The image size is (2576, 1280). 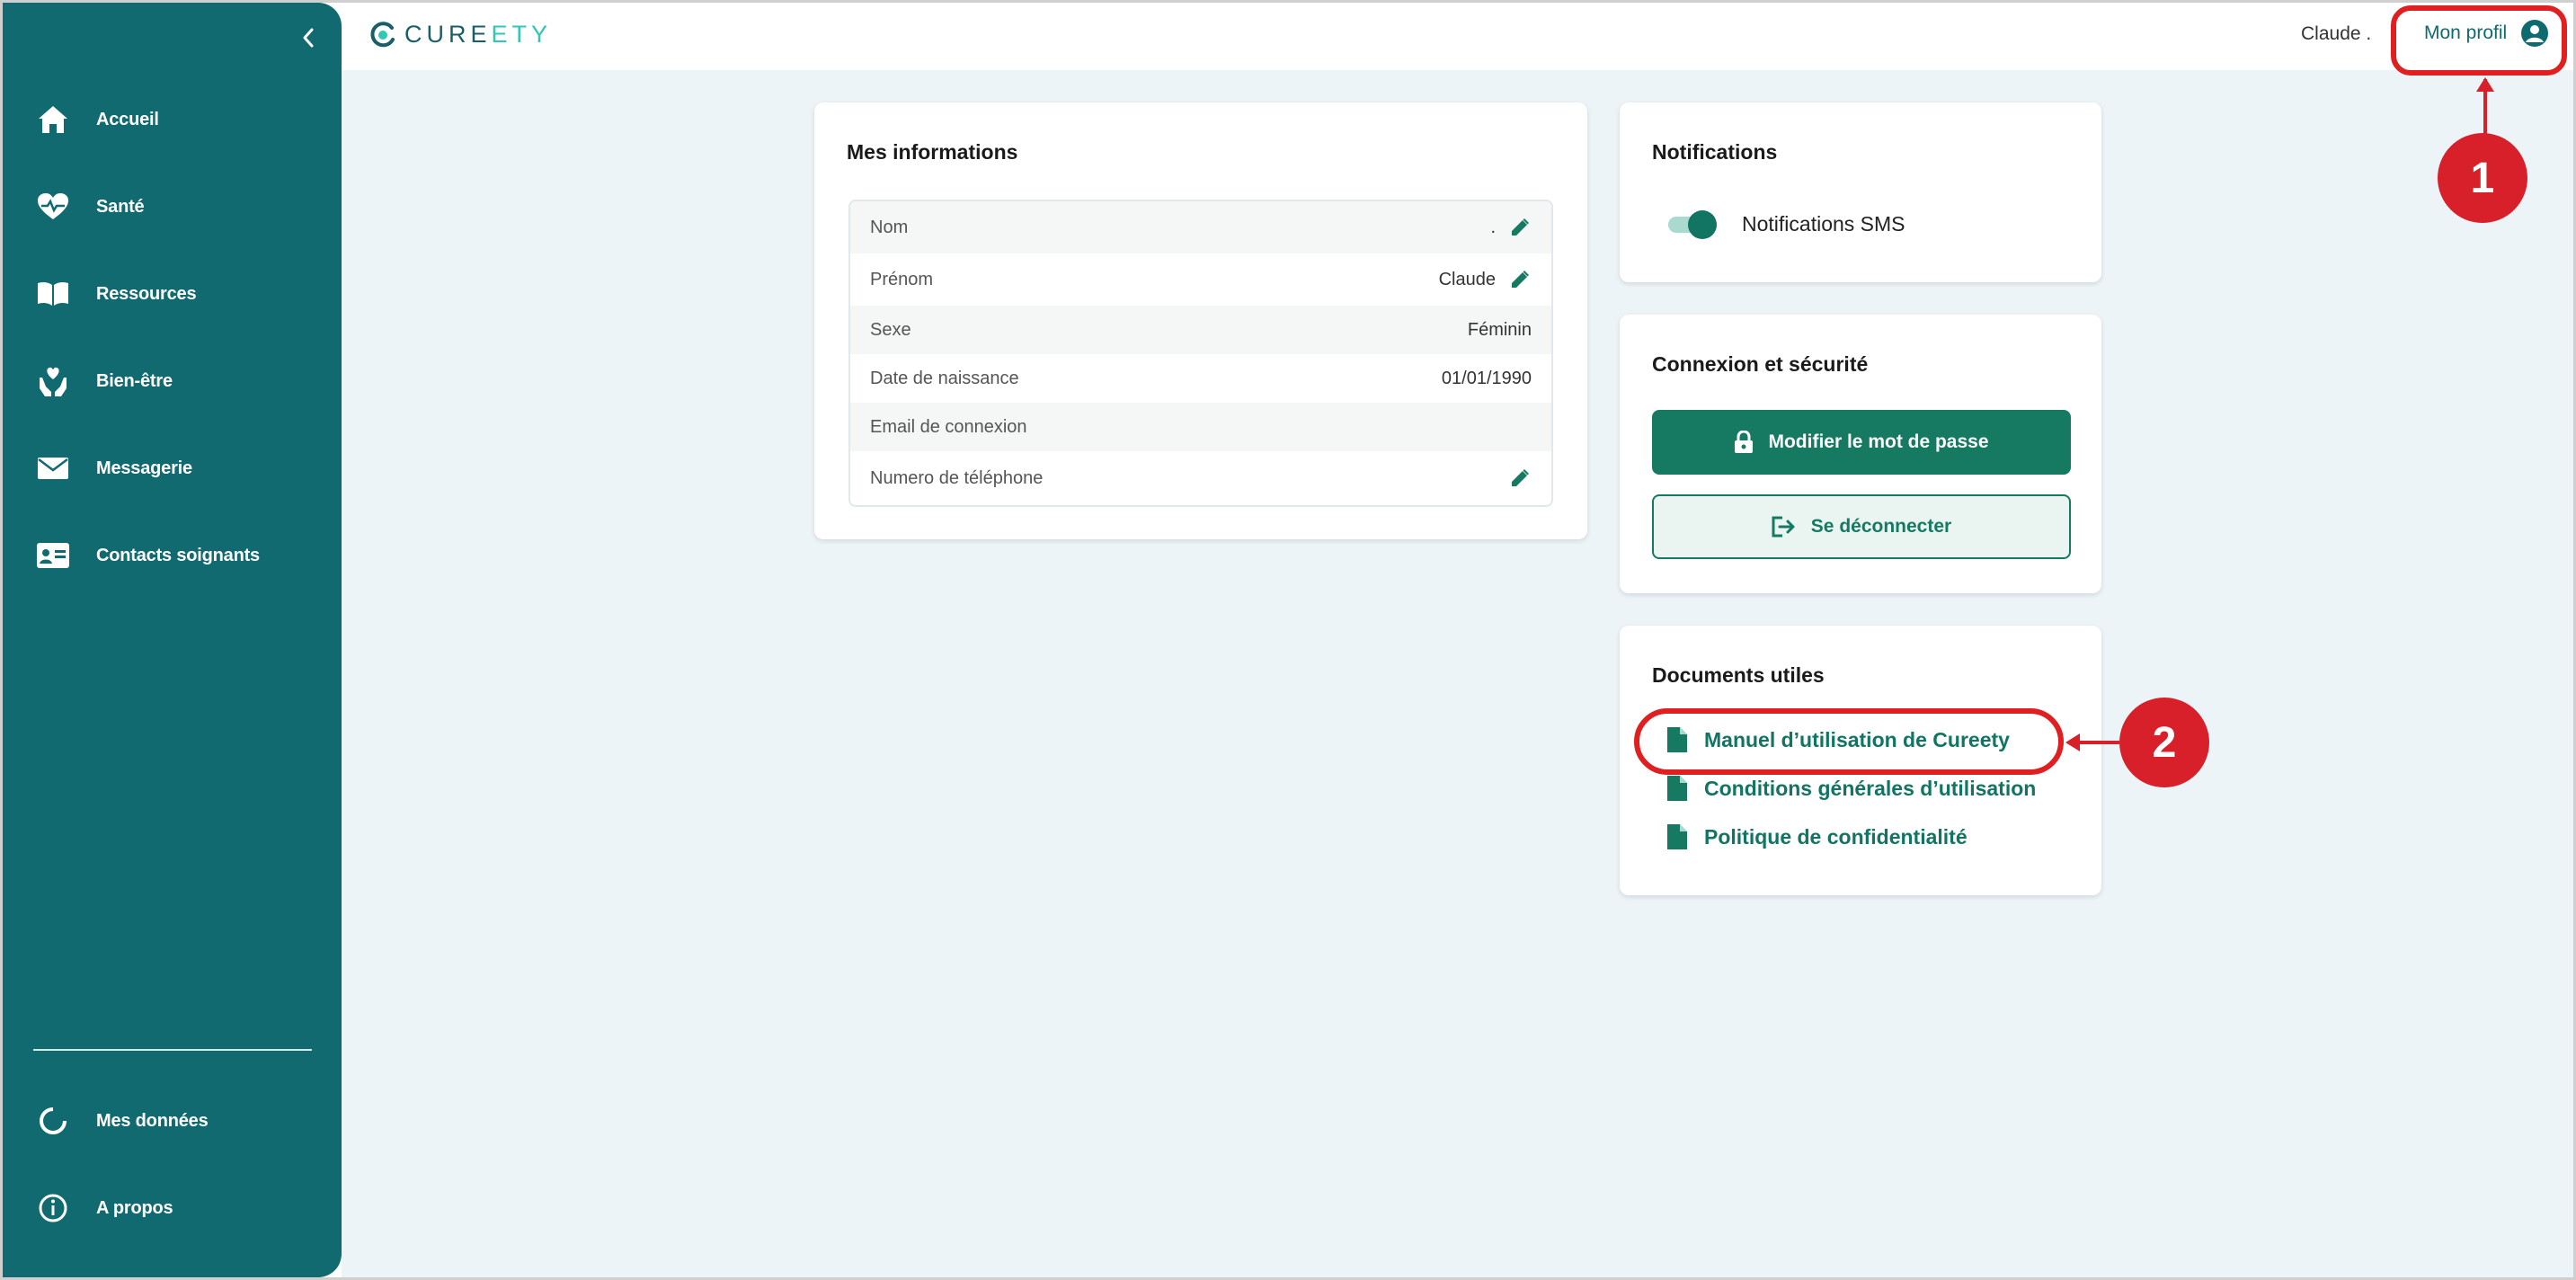 What do you see at coordinates (53, 207) in the screenshot?
I see `heart-pulse-icon` at bounding box center [53, 207].